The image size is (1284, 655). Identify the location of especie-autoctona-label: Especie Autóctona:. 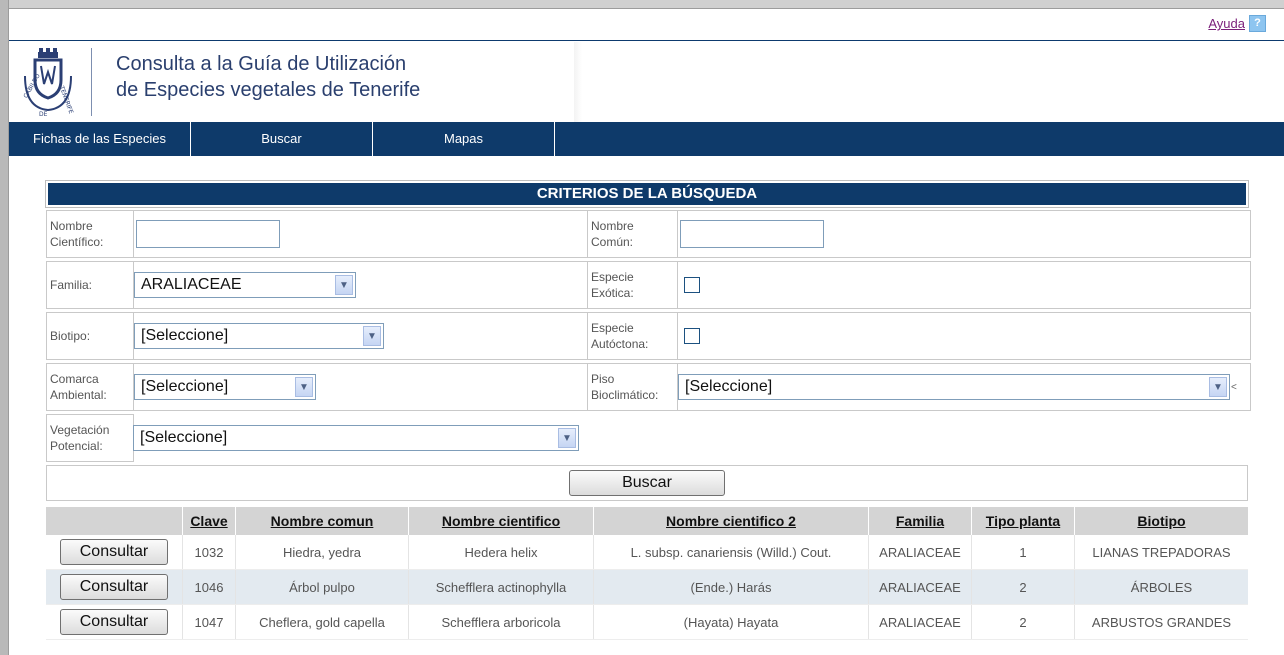
(632, 336).